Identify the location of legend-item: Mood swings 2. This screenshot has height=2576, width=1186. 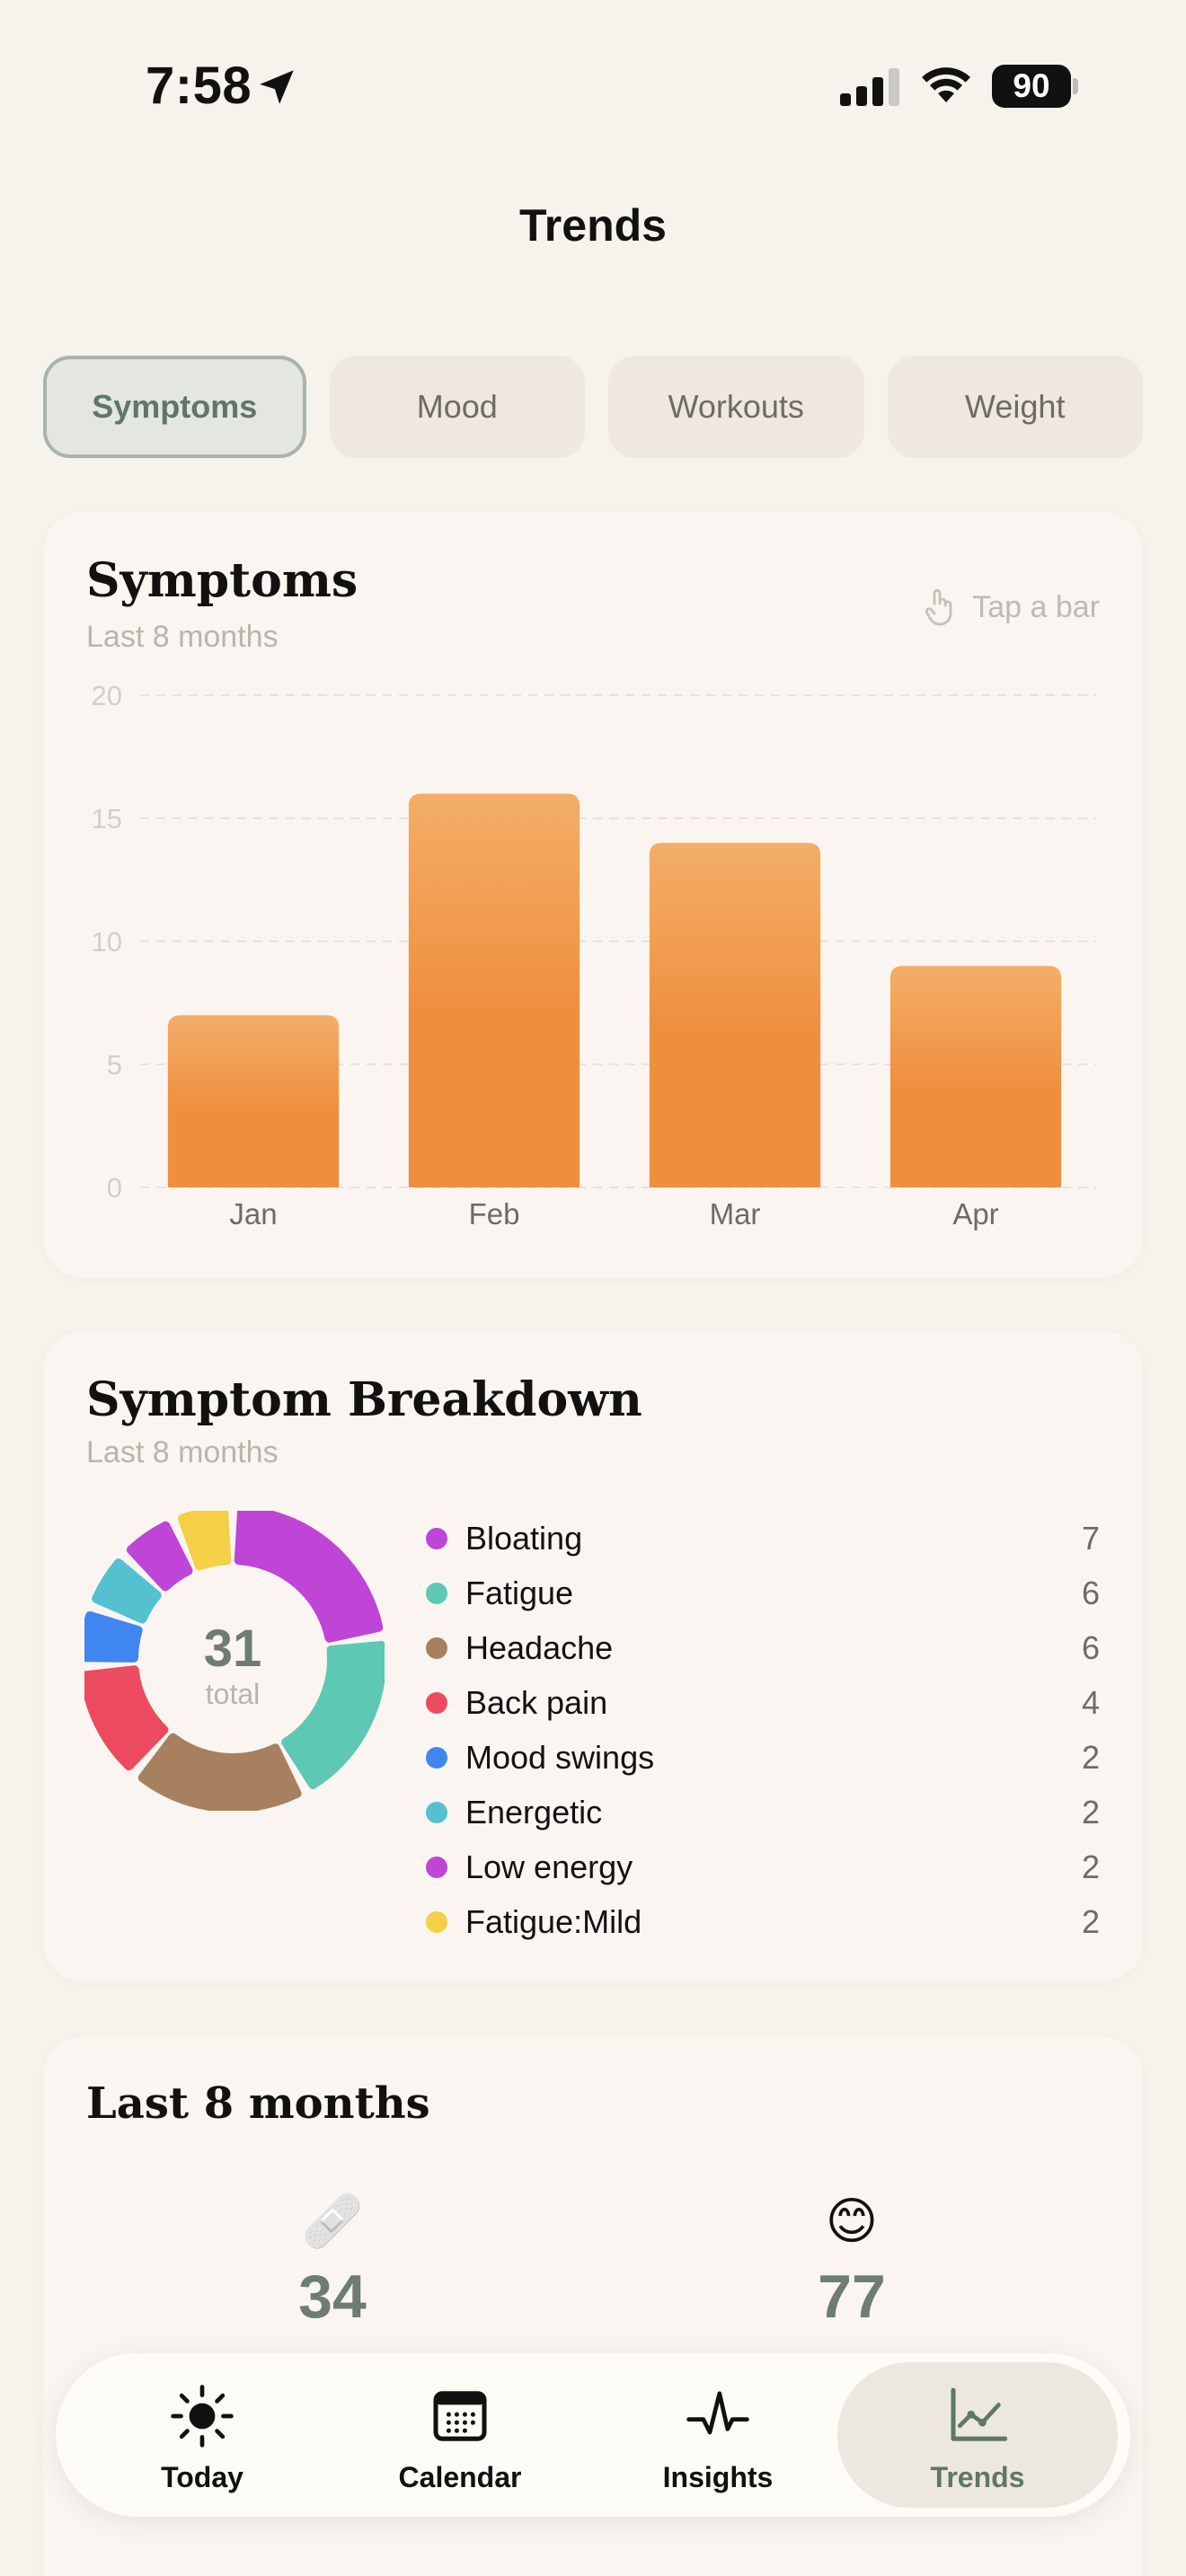
(763, 1757).